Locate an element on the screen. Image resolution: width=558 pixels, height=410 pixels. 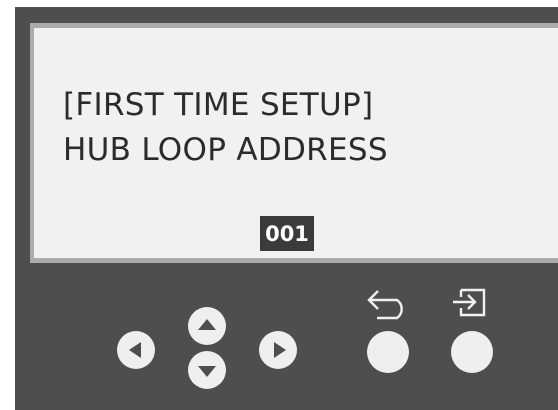
enter-icon is located at coordinates (469, 302).